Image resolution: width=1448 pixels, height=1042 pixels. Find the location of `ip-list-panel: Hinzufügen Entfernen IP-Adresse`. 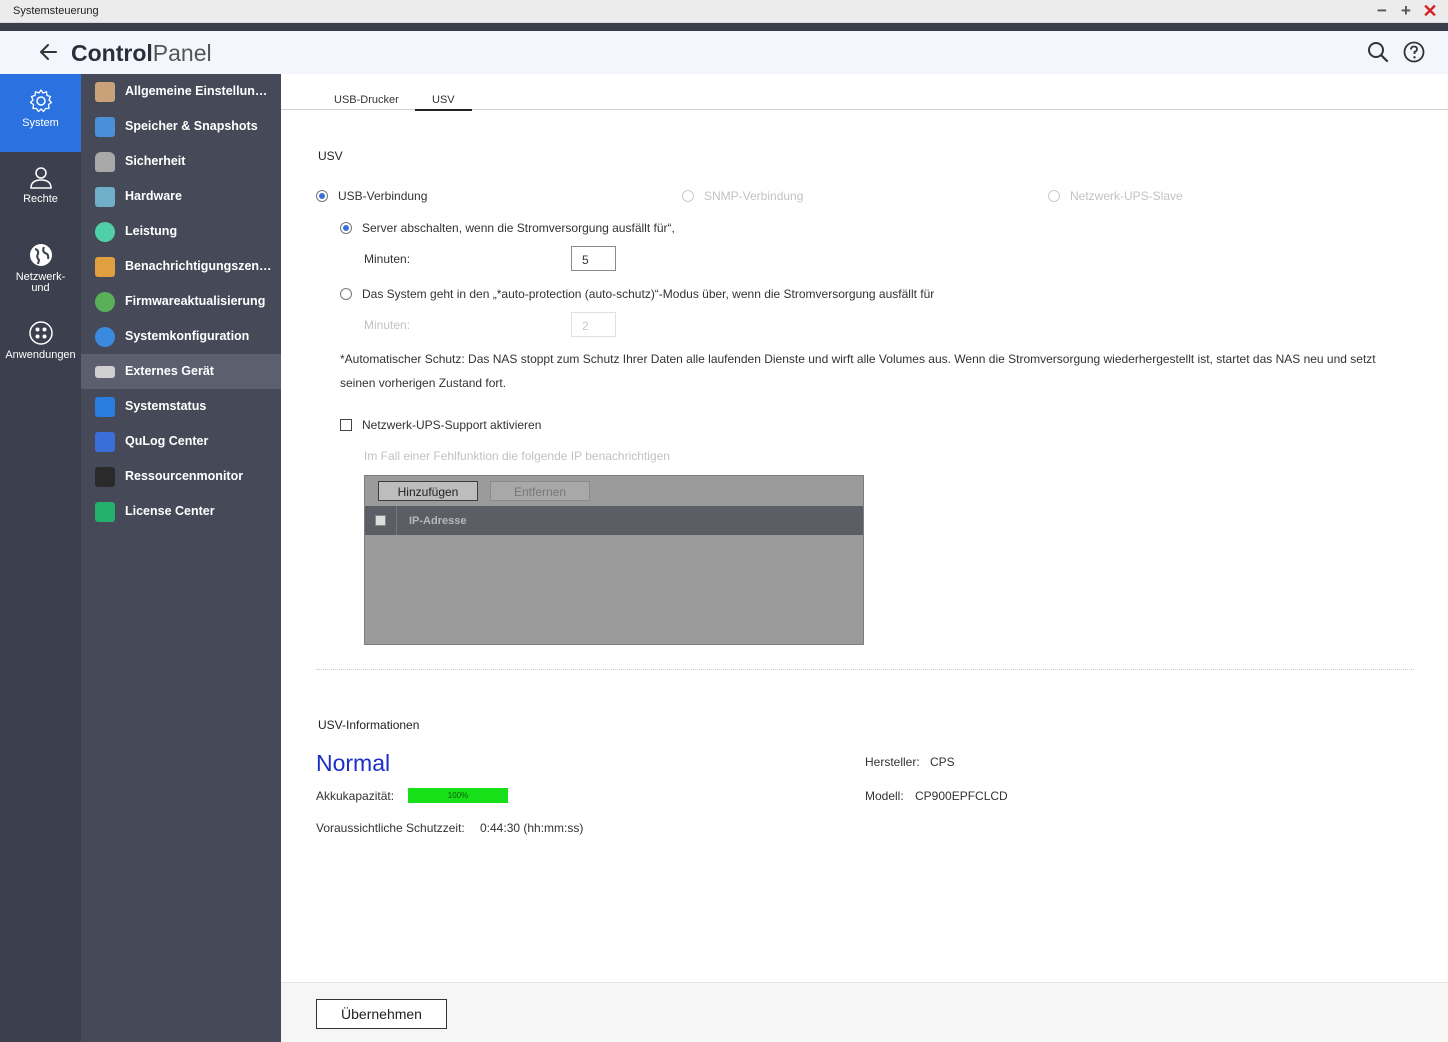

ip-list-panel: Hinzufügen Entfernen IP-Adresse is located at coordinates (614, 560).